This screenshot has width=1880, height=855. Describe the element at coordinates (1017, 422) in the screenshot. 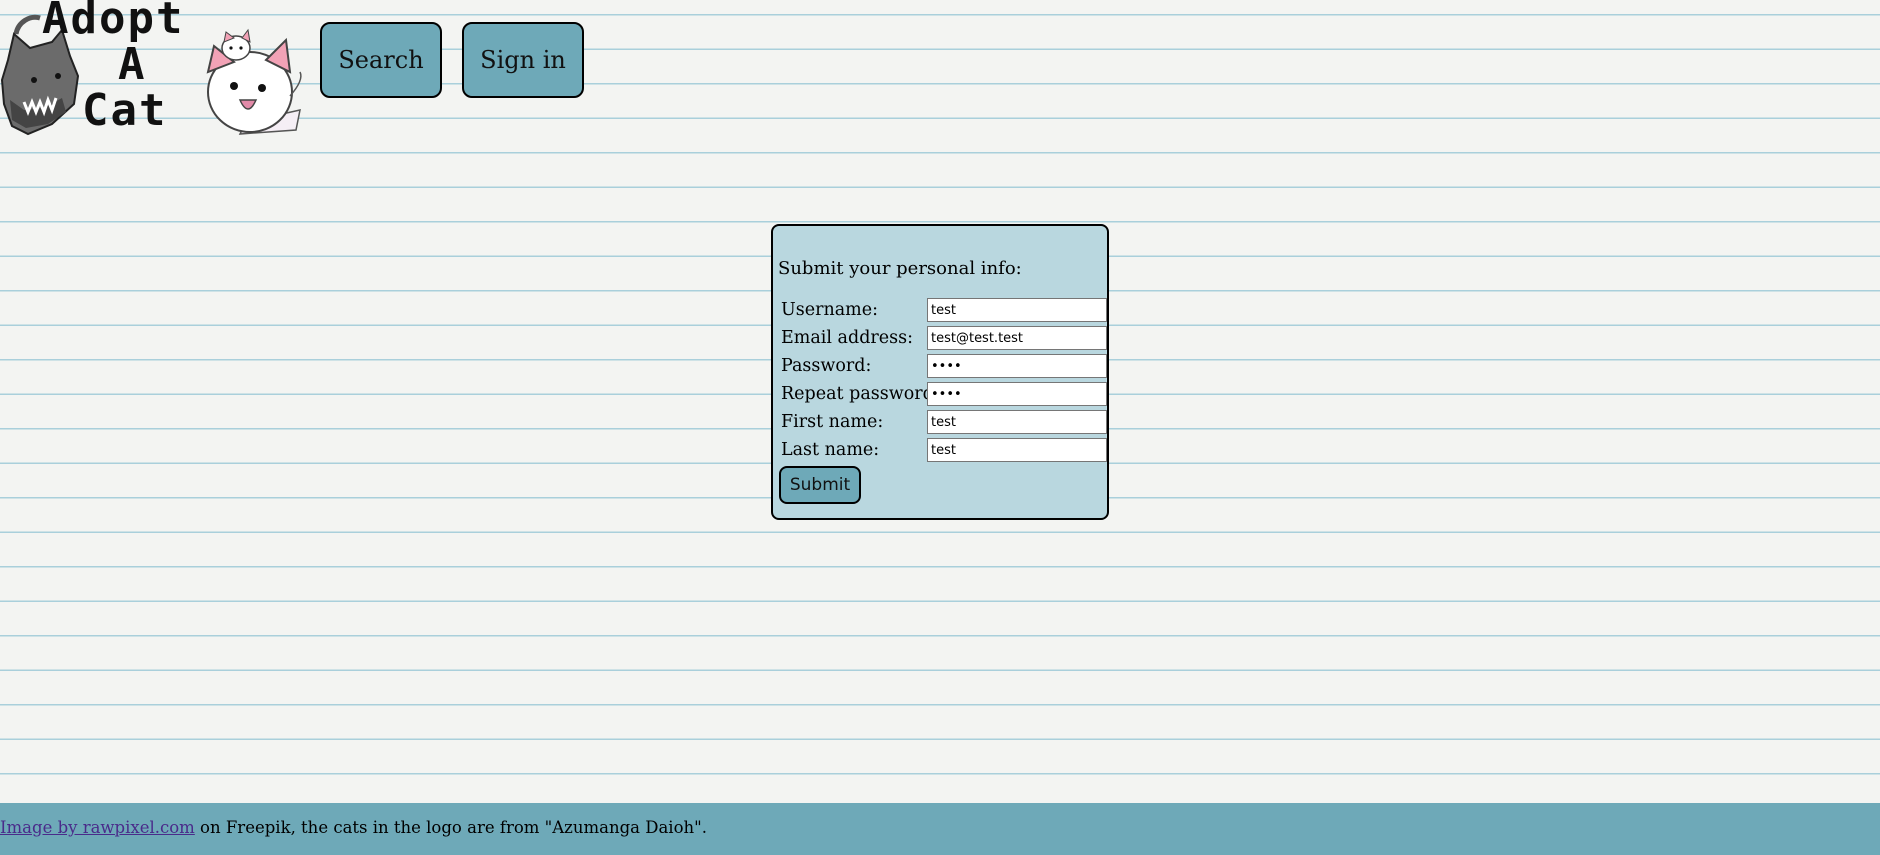

I see `first-name-field` at that location.